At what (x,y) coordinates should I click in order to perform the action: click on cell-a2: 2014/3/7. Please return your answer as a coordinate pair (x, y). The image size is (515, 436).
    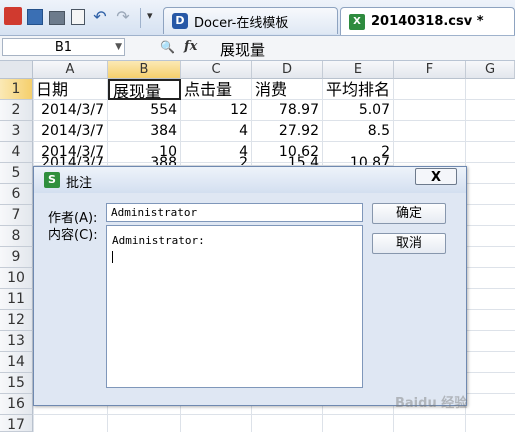
    Looking at the image, I should click on (70, 110).